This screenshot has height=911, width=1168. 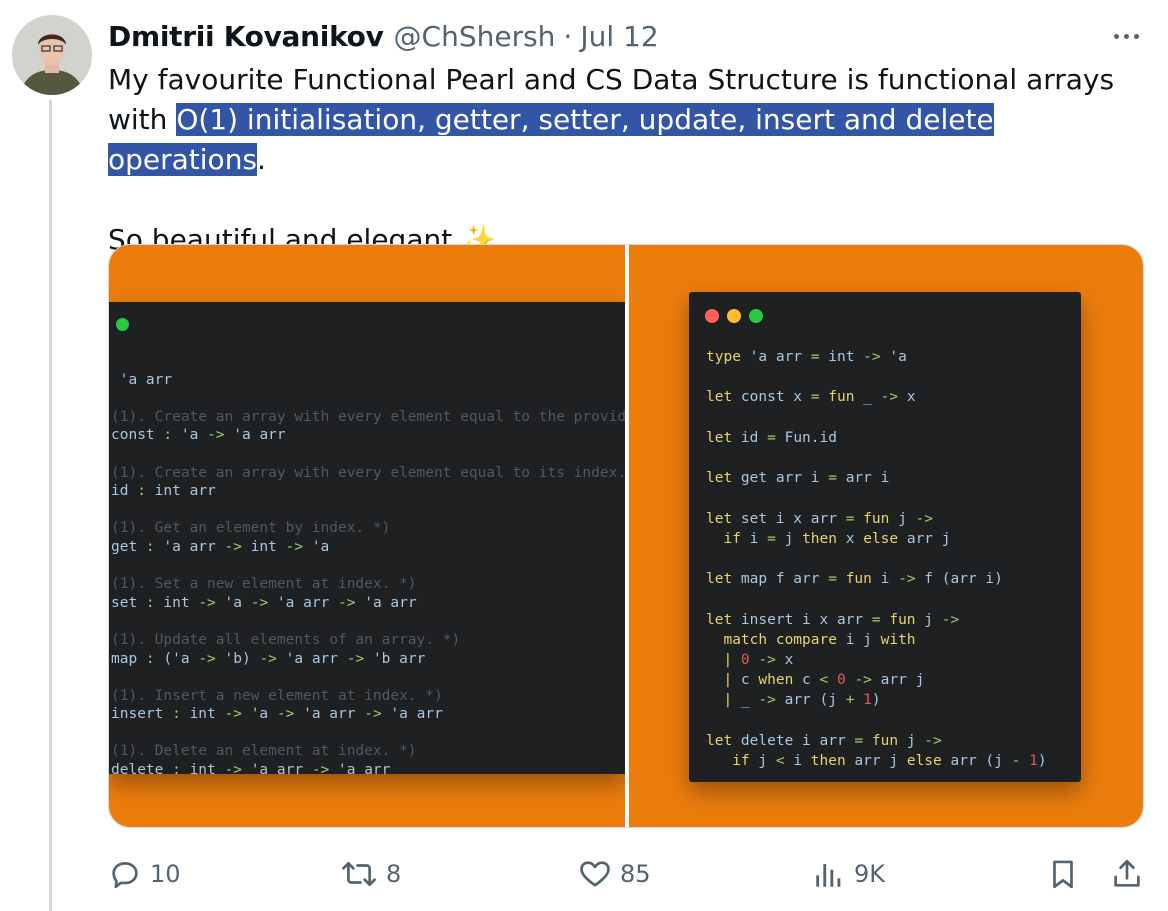 What do you see at coordinates (1127, 874) in the screenshot?
I see `share-button` at bounding box center [1127, 874].